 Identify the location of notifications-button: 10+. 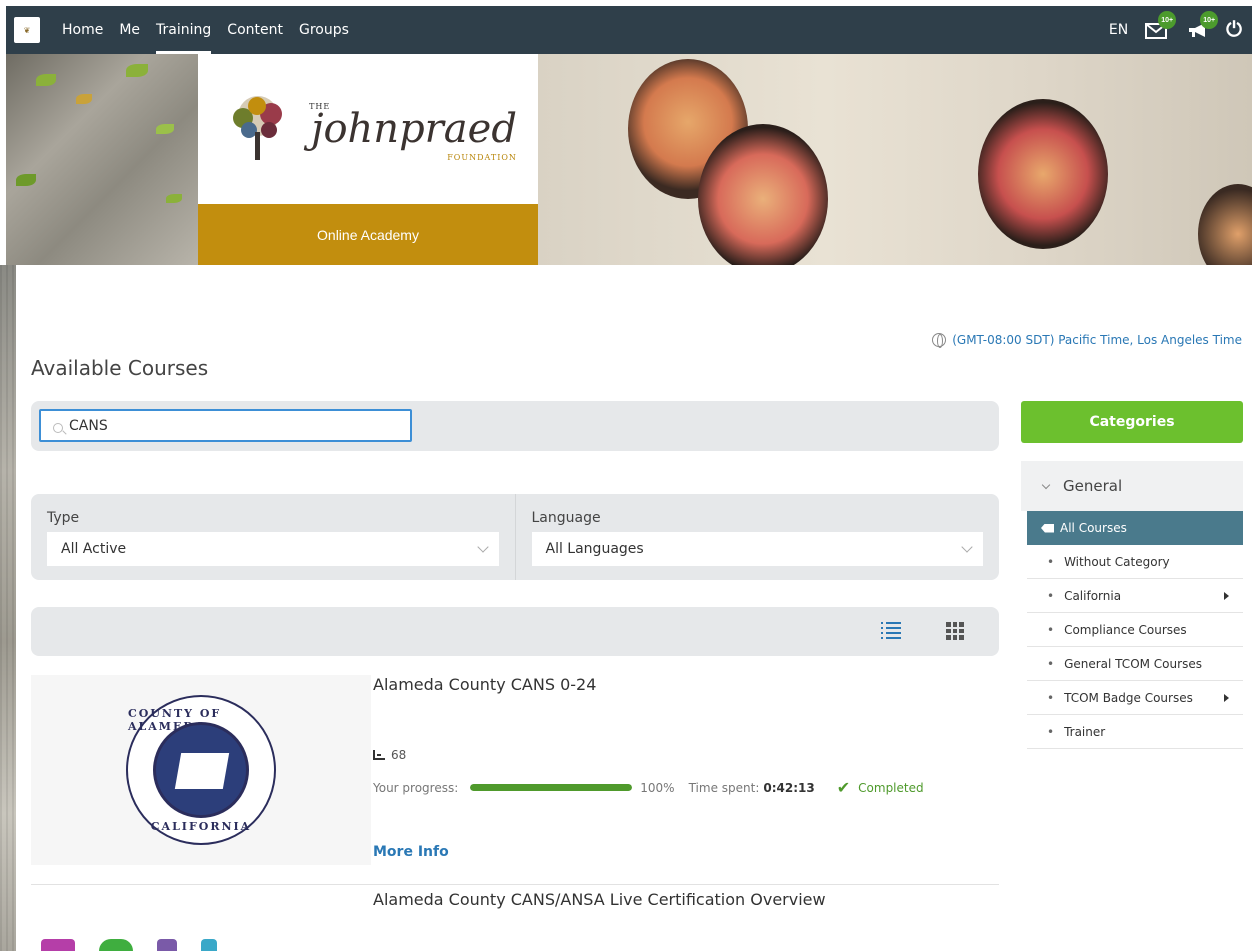
(1201, 27).